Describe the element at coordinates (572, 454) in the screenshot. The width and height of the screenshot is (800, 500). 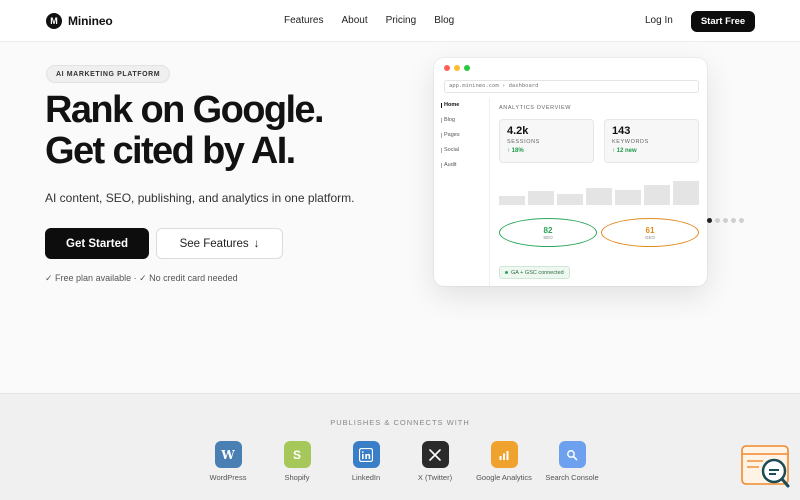
I see `search-console-icon` at that location.